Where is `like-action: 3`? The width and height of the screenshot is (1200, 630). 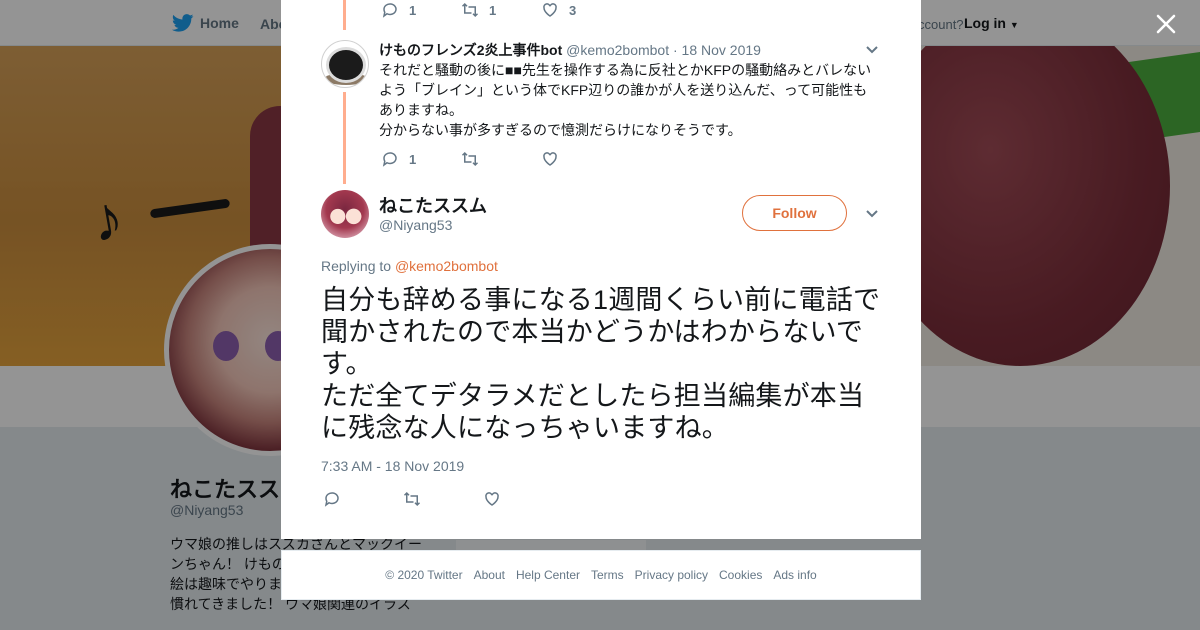 like-action: 3 is located at coordinates (581, 10).